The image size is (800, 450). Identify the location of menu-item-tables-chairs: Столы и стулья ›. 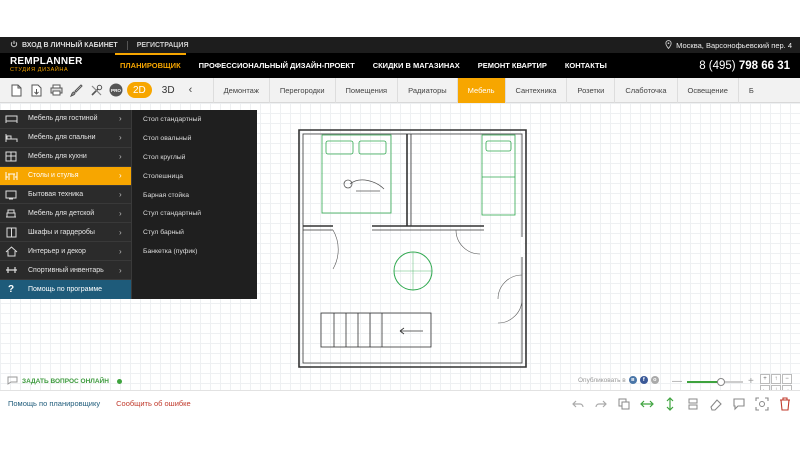
(65, 176).